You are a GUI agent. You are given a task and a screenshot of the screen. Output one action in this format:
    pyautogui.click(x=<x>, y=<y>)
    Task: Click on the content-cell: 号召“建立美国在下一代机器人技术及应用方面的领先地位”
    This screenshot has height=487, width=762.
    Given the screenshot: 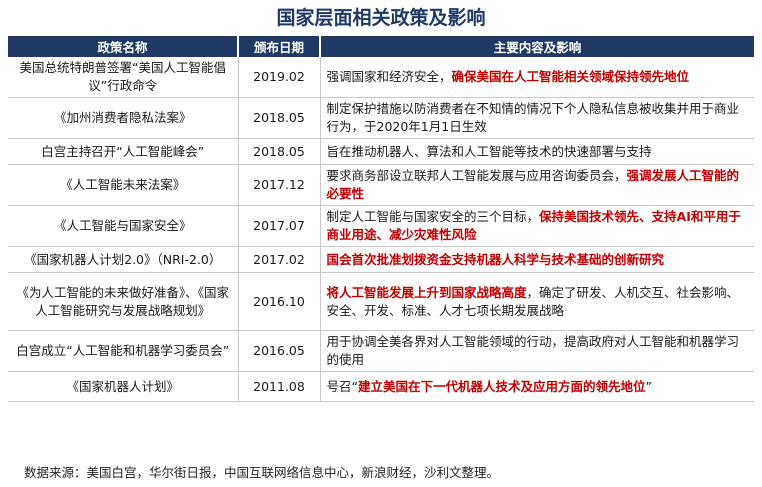 What is the action you would take?
    pyautogui.click(x=537, y=386)
    